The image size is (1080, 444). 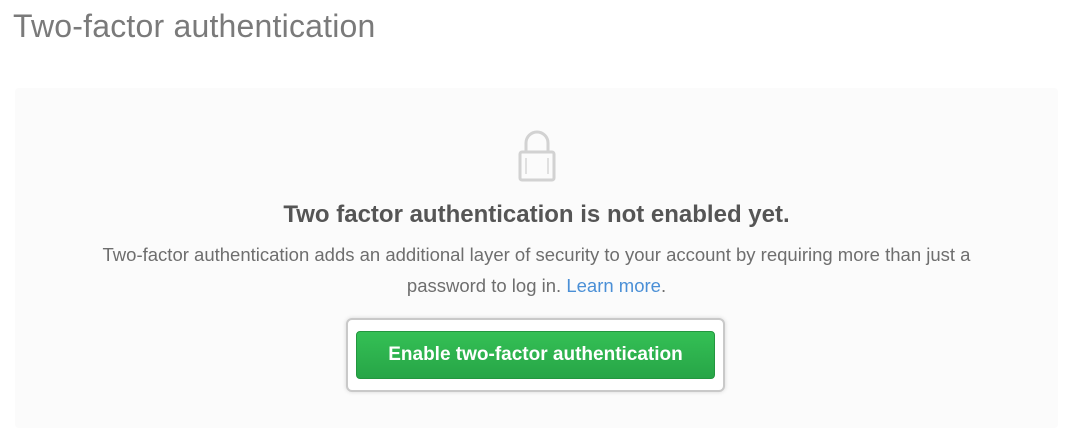 What do you see at coordinates (663, 285) in the screenshot?
I see `description-period: .` at bounding box center [663, 285].